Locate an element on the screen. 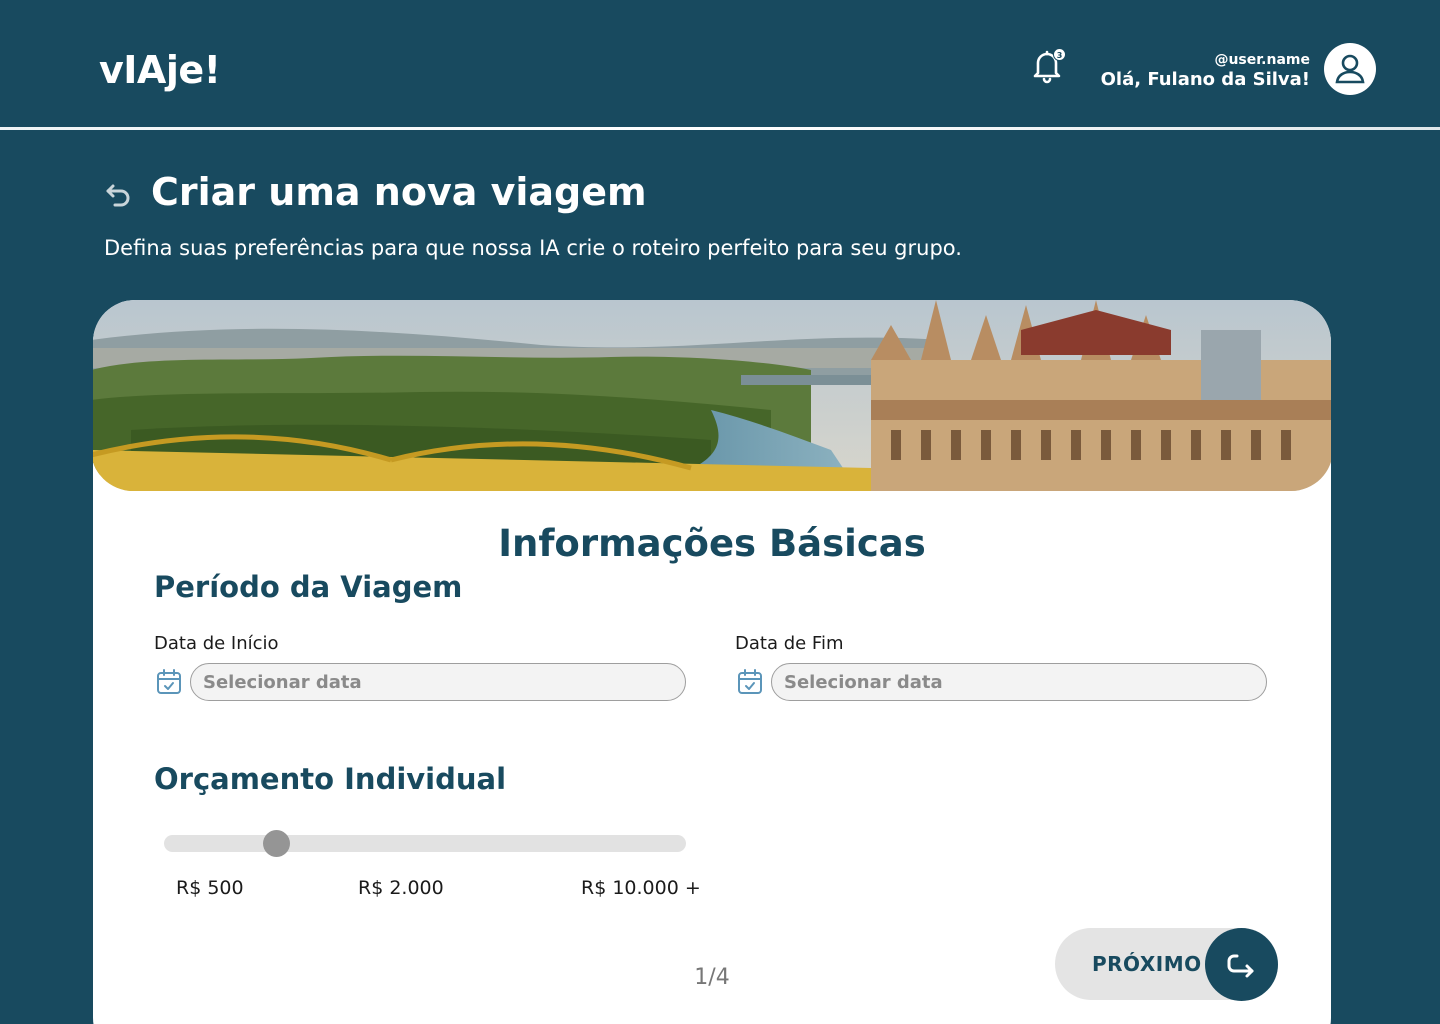 Image resolution: width=1440 pixels, height=1024 pixels. budget-label-min: R$ 500 is located at coordinates (210, 888).